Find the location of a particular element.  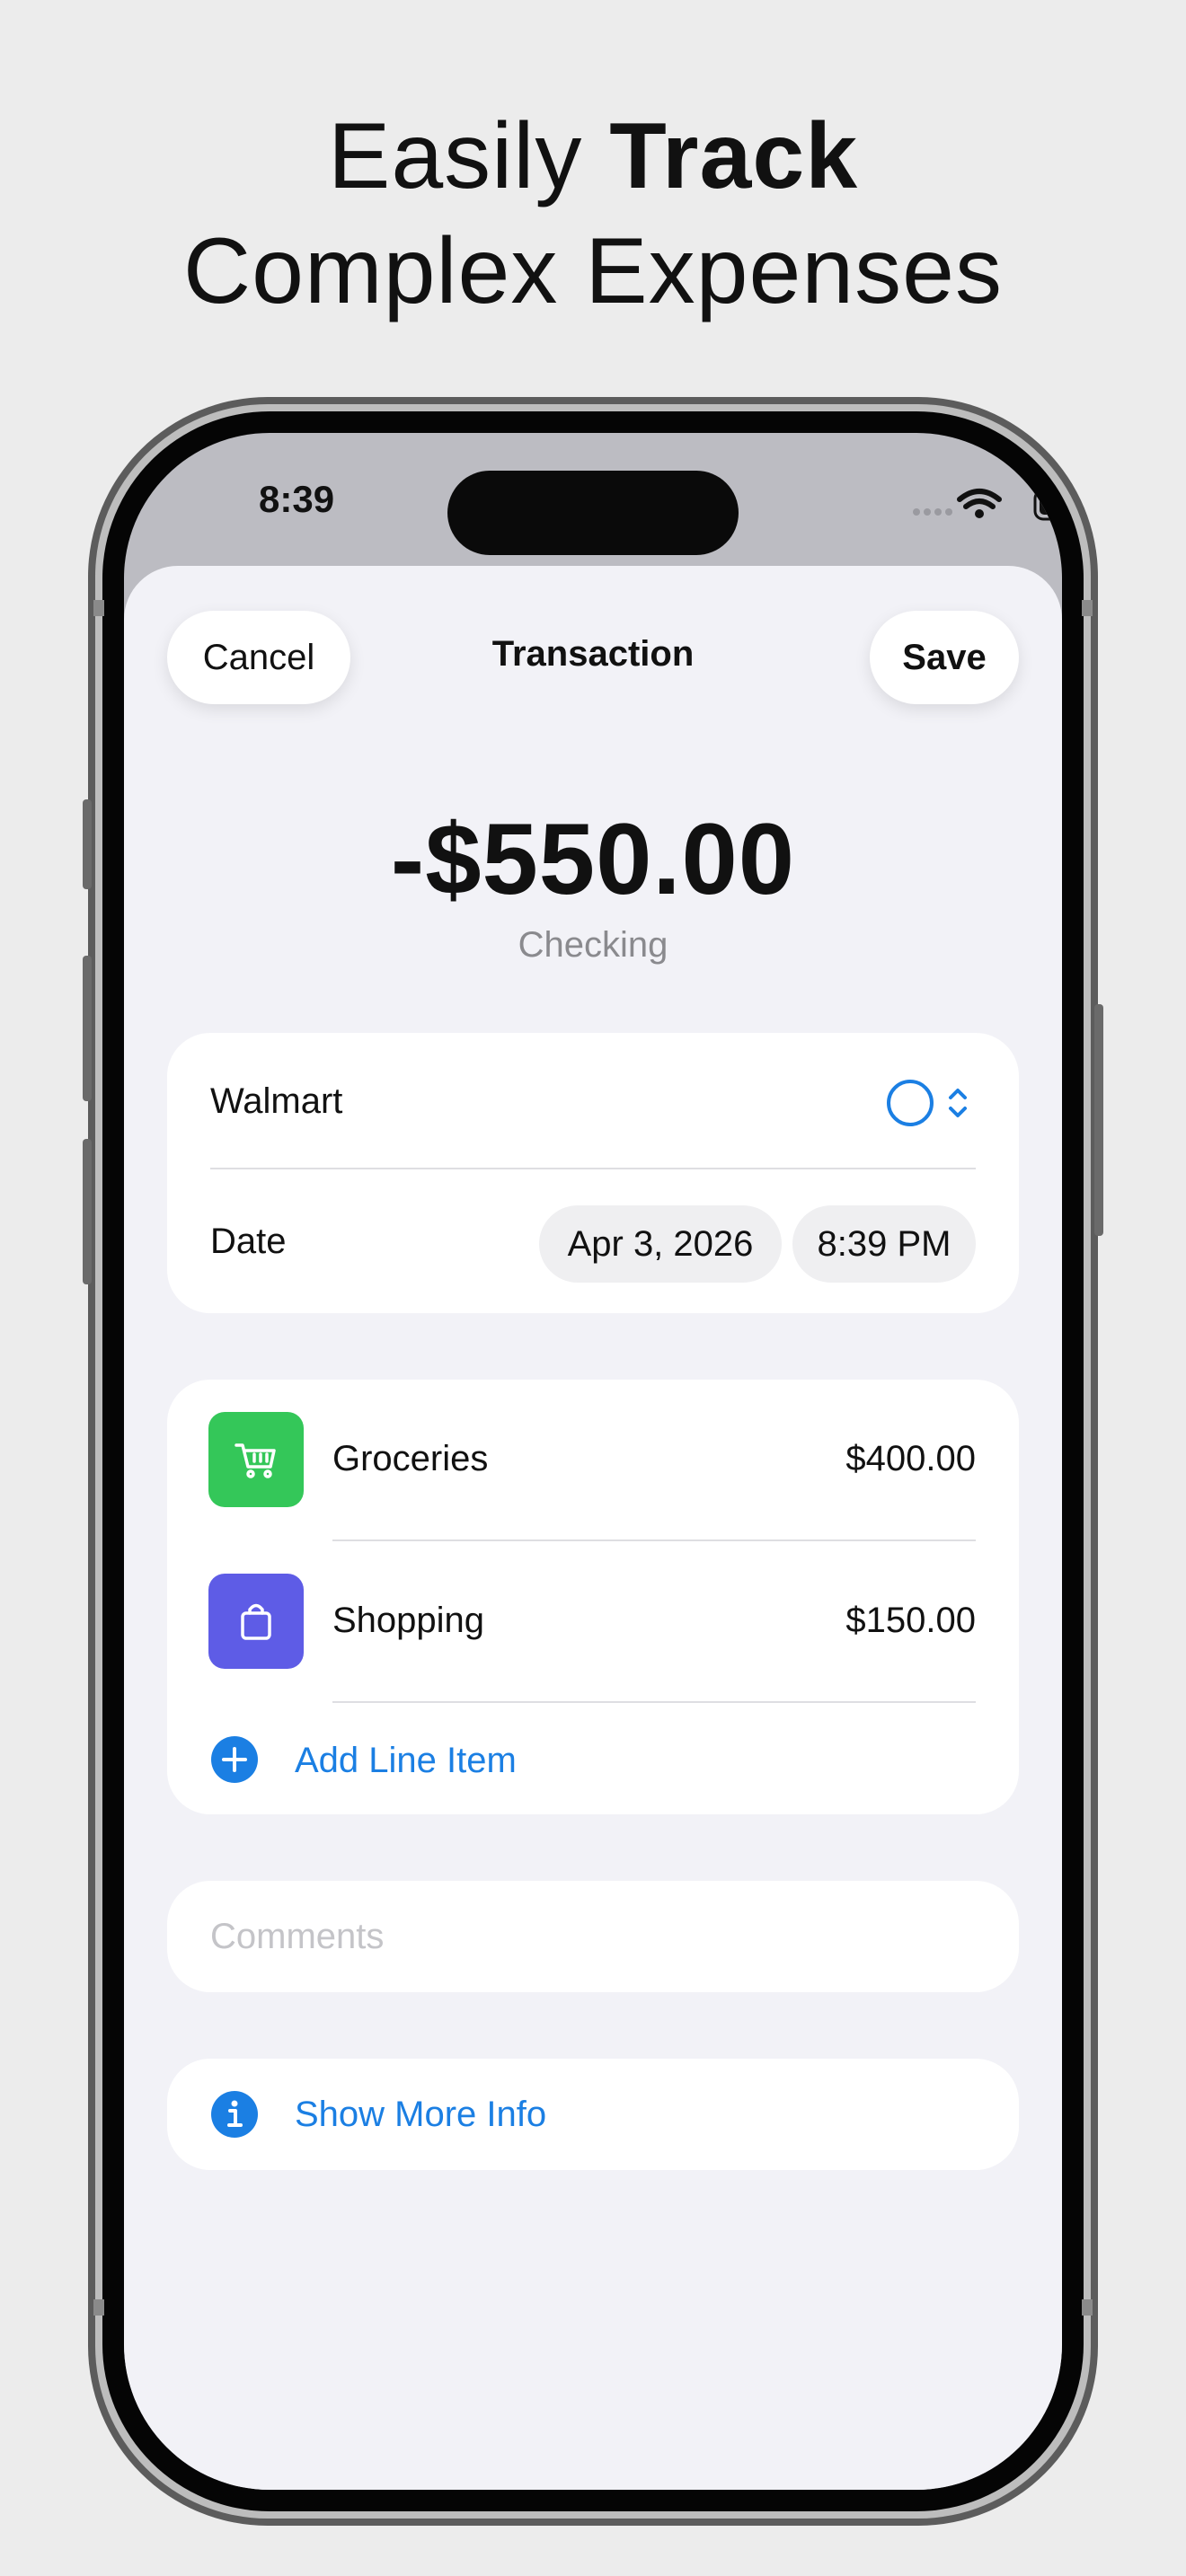

status-icons is located at coordinates (925, 506).